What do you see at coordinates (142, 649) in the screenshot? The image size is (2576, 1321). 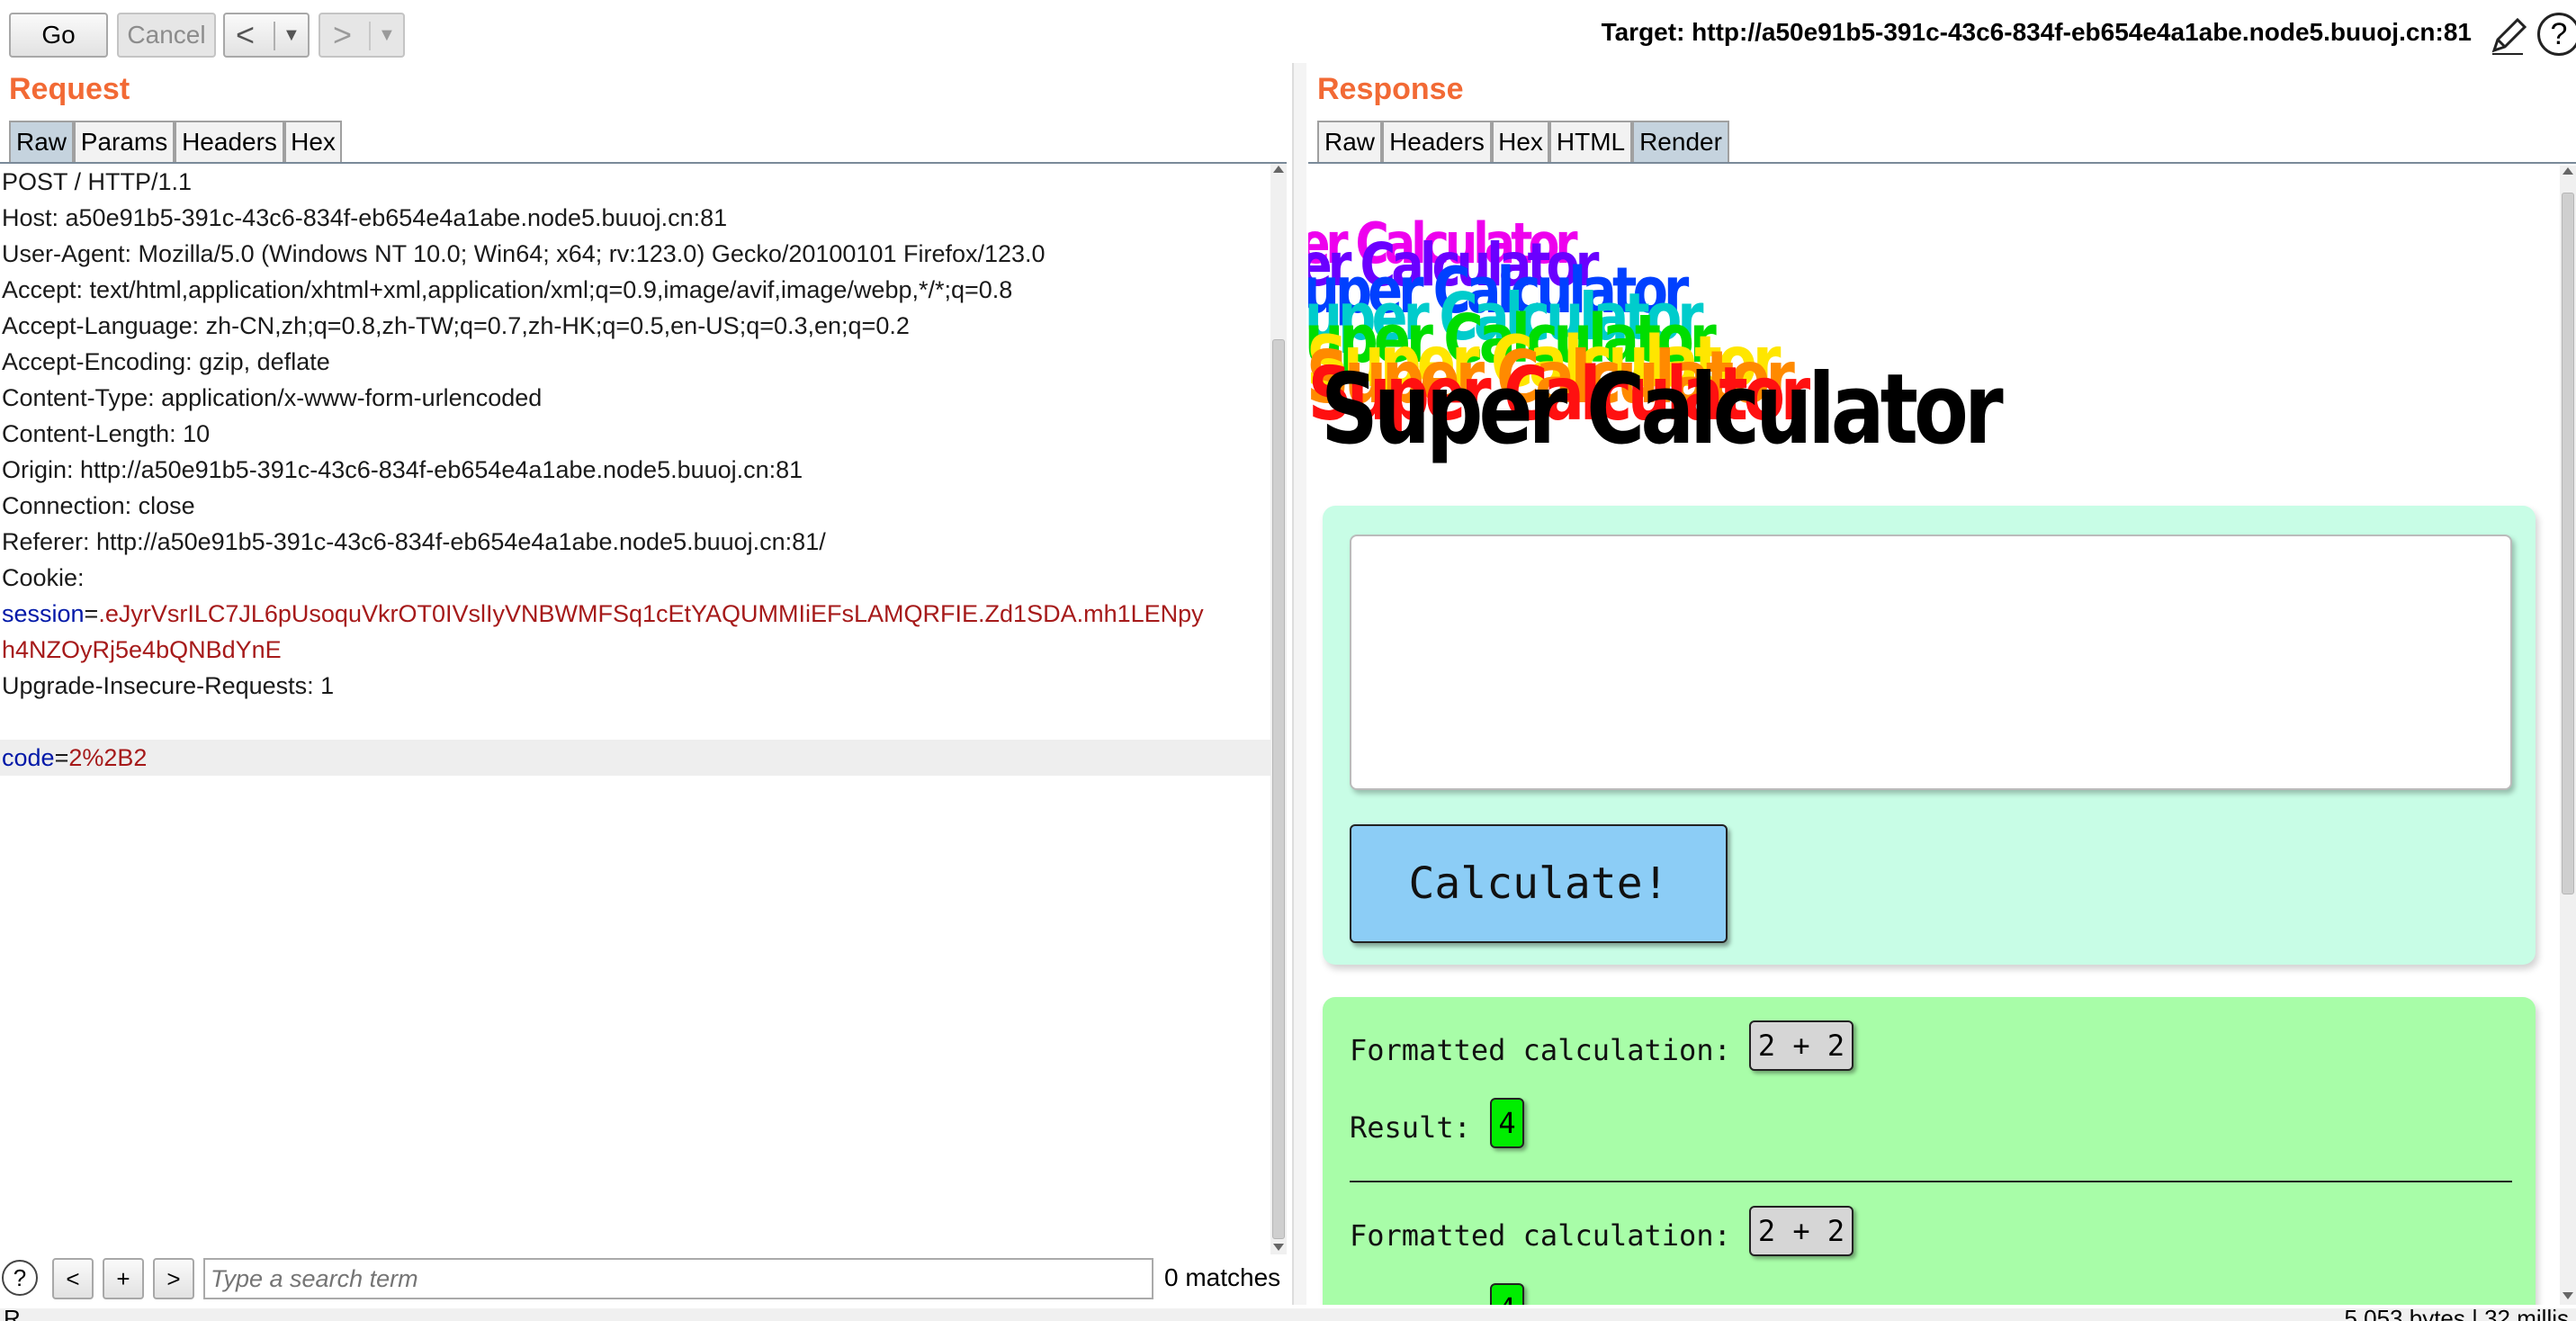 I see `cookie-value-continued: h4NZOyRj5e4bQNBdYnE` at bounding box center [142, 649].